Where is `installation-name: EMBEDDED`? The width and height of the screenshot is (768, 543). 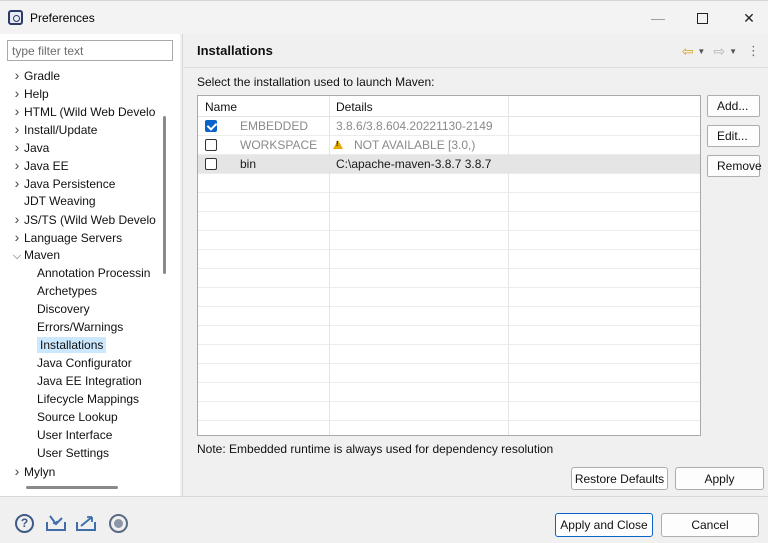
installation-name: EMBEDDED is located at coordinates (274, 126).